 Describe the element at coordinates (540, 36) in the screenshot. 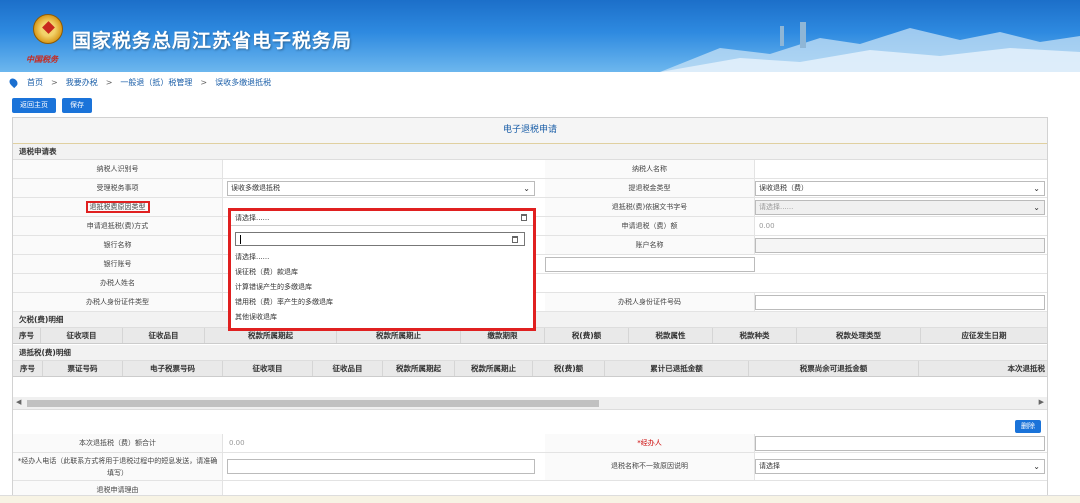

I see `header-banner: 中国税务 国家税务总局江苏省电子税务局` at that location.